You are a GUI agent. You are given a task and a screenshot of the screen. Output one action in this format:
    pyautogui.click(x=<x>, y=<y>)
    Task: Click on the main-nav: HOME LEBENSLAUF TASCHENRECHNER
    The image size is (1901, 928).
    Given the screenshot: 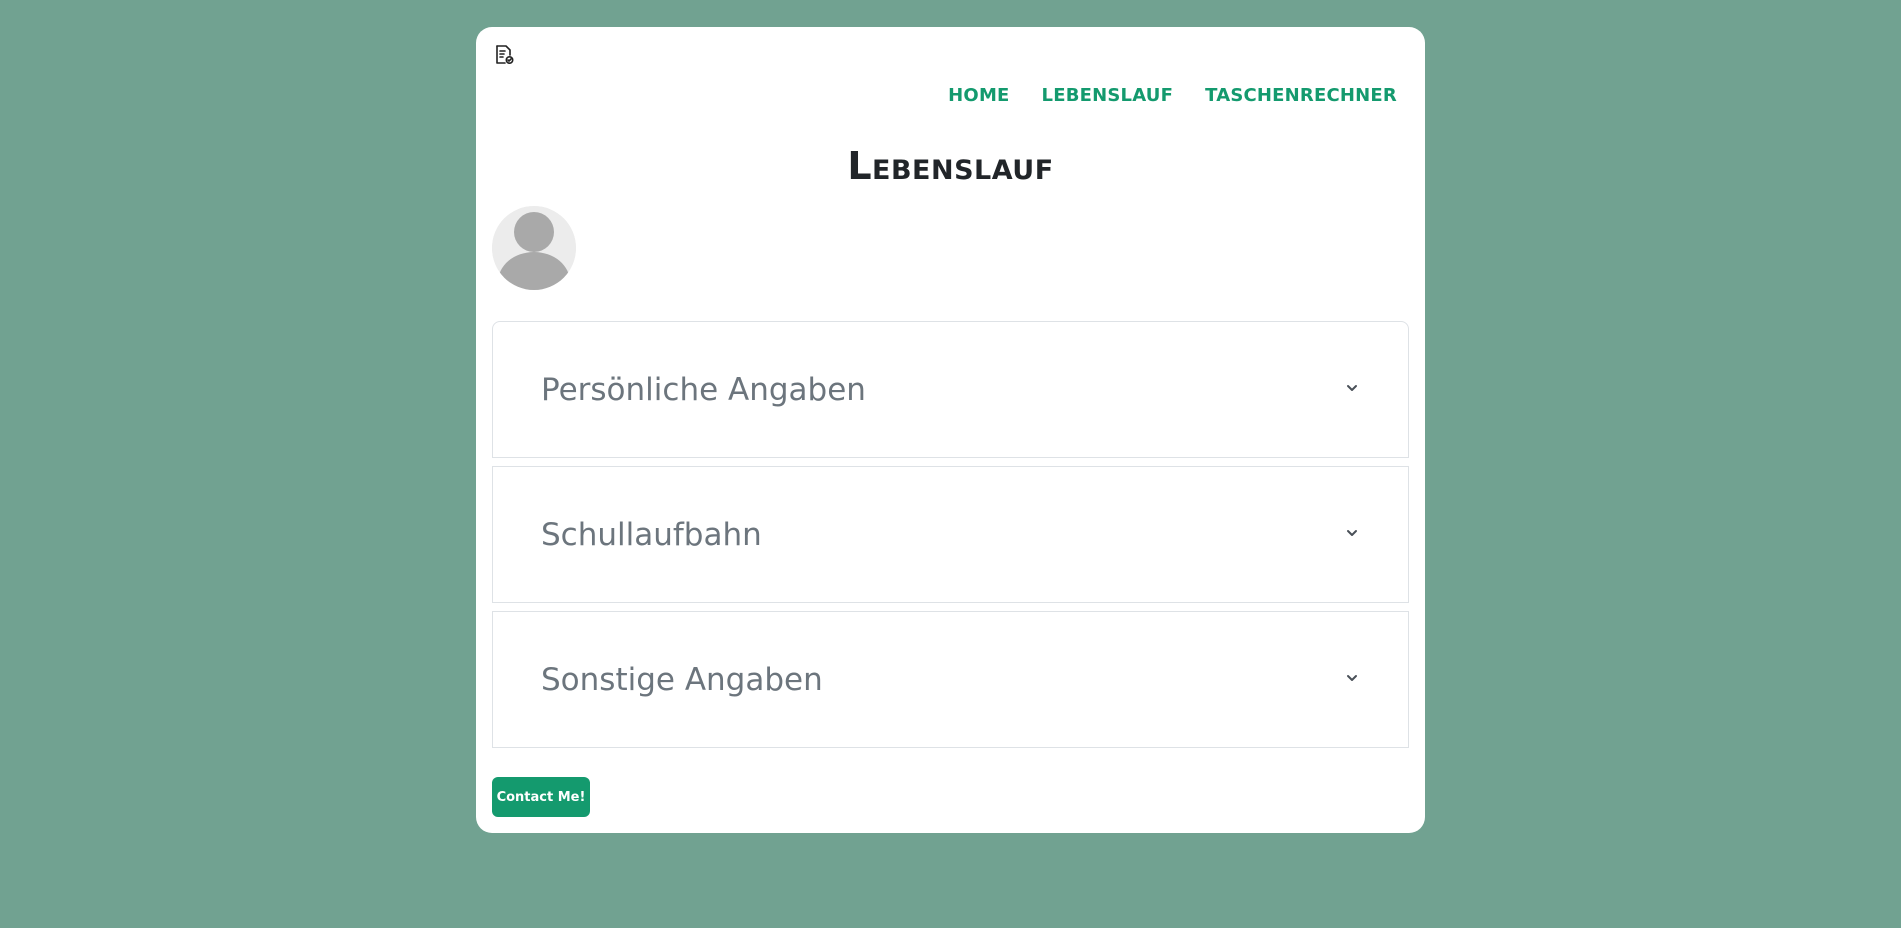 What is the action you would take?
    pyautogui.click(x=1172, y=95)
    